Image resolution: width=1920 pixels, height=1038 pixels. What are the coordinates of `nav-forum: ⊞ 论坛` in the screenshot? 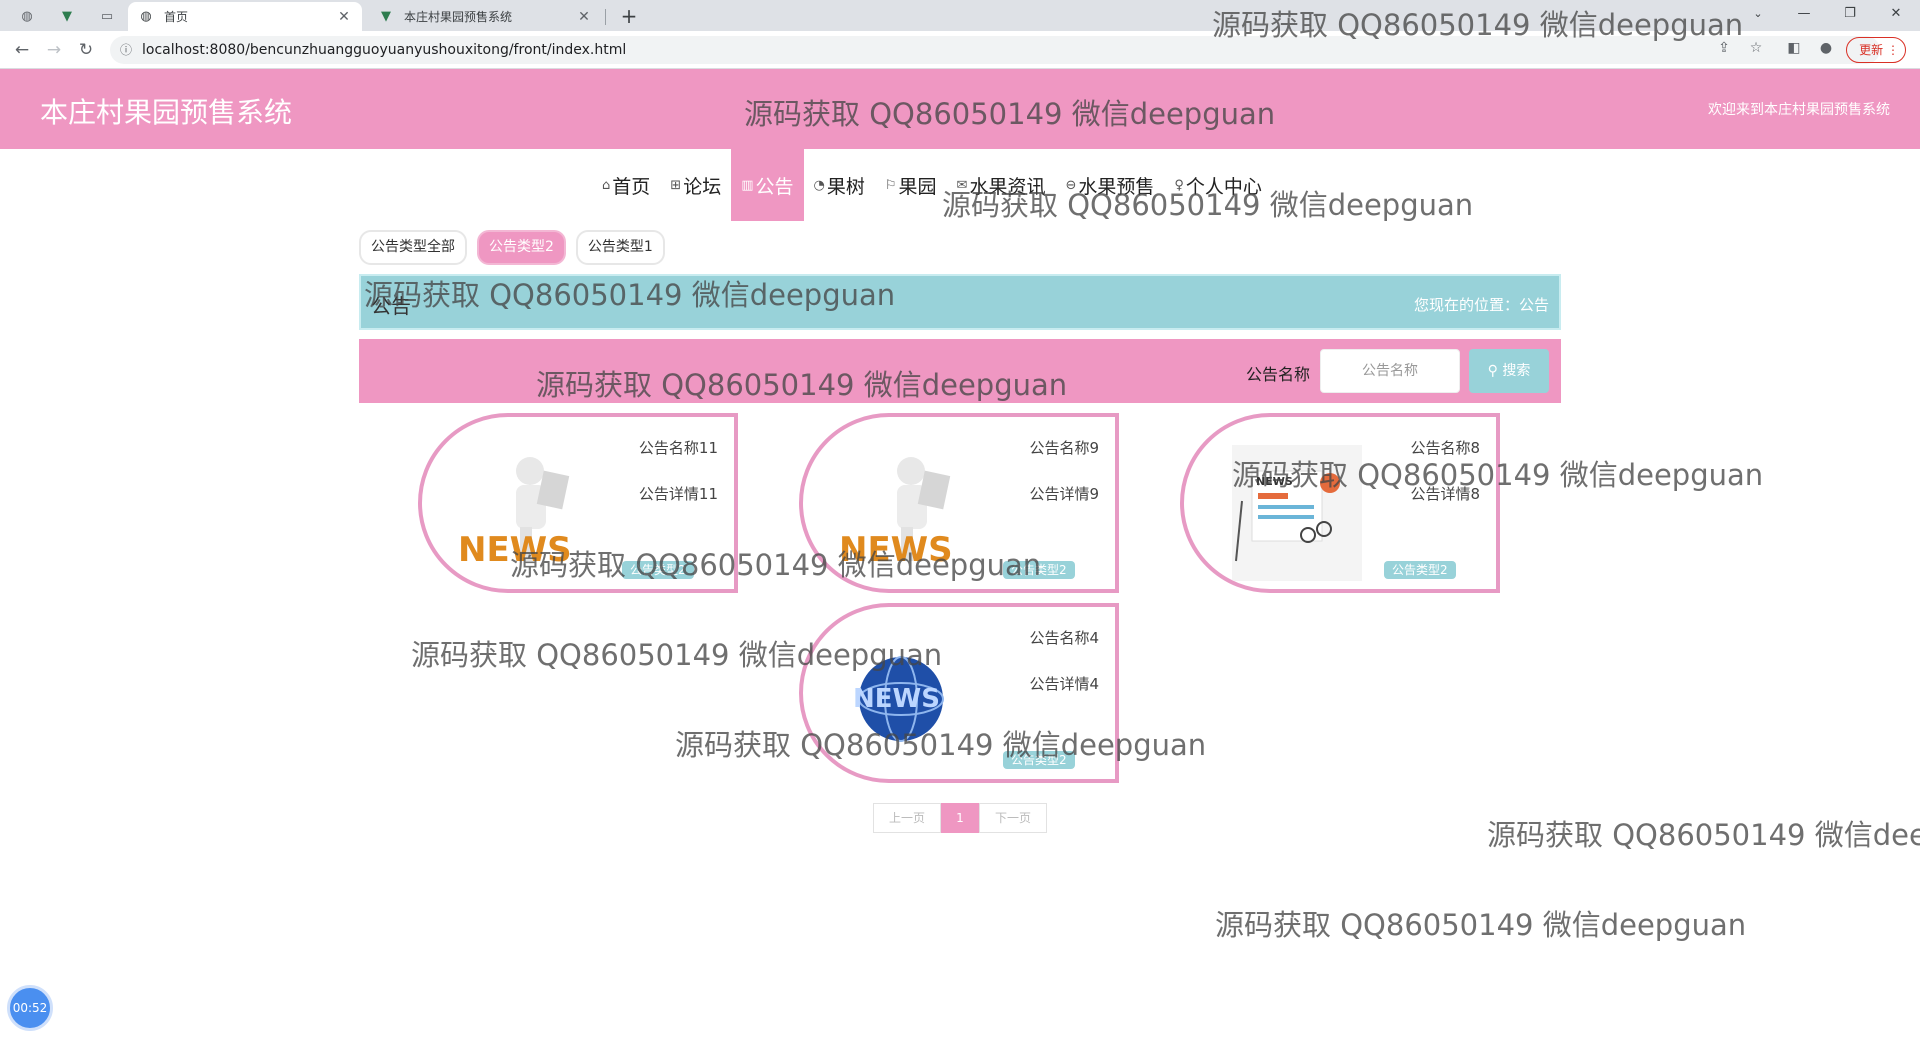 It's located at (695, 185).